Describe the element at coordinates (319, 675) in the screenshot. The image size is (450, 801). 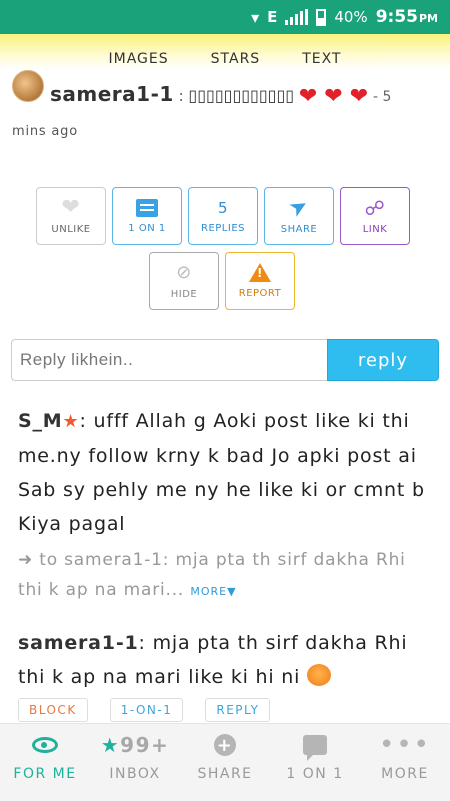
I see `angry-face-icon` at that location.